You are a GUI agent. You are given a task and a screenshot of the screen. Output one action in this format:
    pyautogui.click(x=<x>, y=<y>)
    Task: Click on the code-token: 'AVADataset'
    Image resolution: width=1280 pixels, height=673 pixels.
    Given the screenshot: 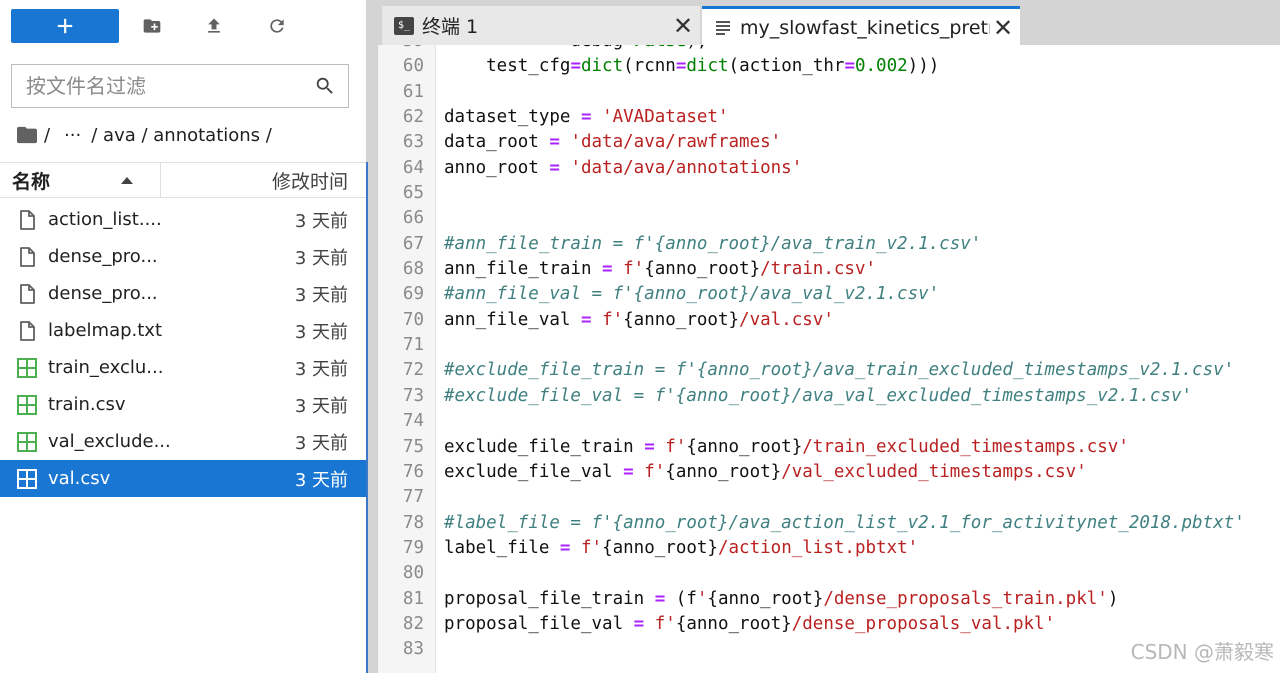 What is the action you would take?
    pyautogui.click(x=665, y=117)
    